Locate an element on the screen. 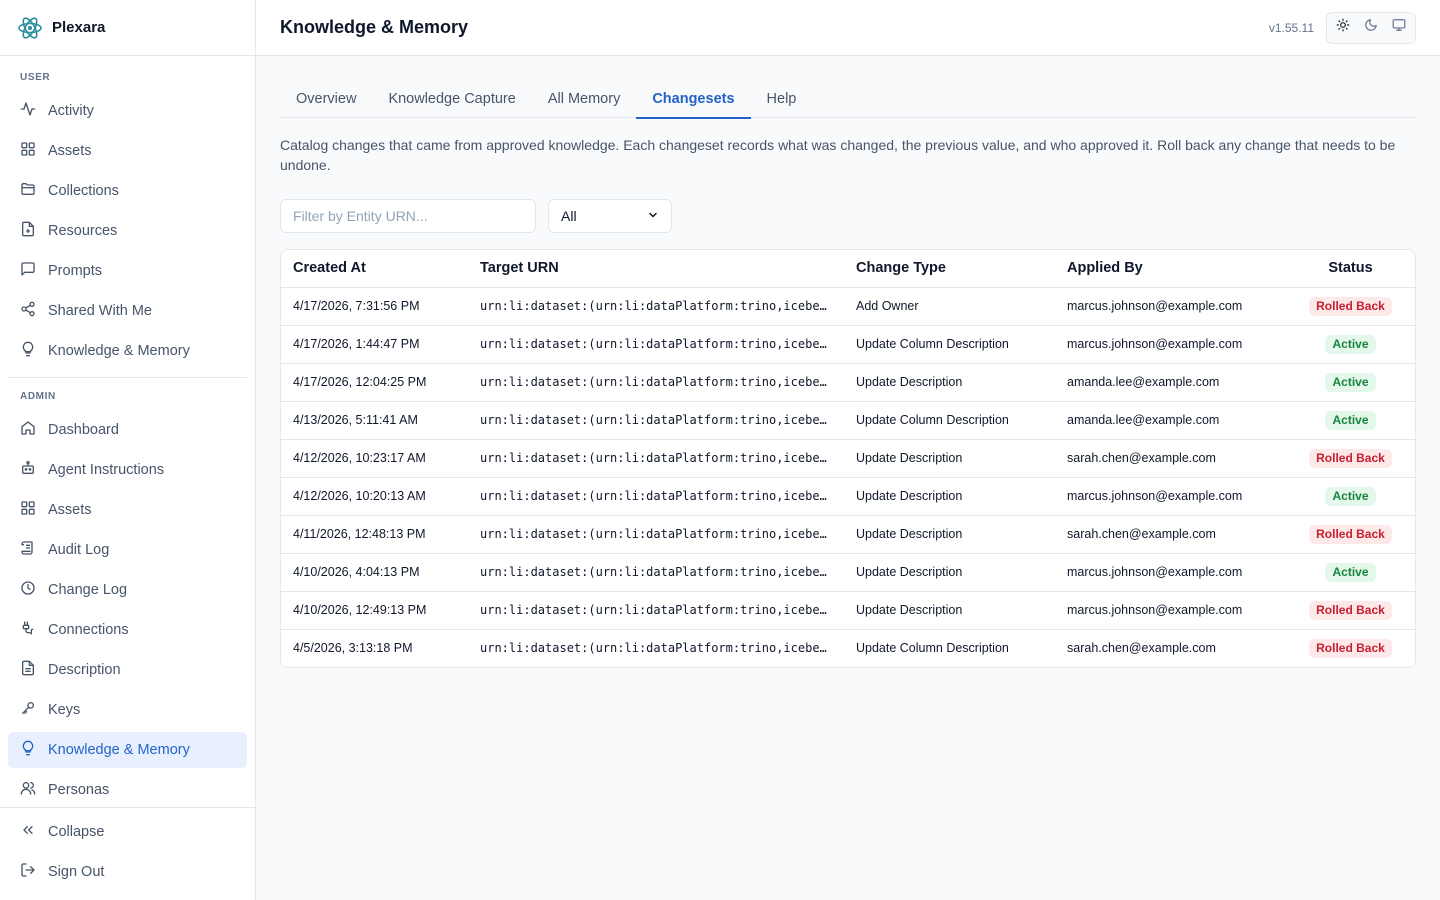 This screenshot has height=900, width=1440. sidebar-item-connections: Connections is located at coordinates (127, 630).